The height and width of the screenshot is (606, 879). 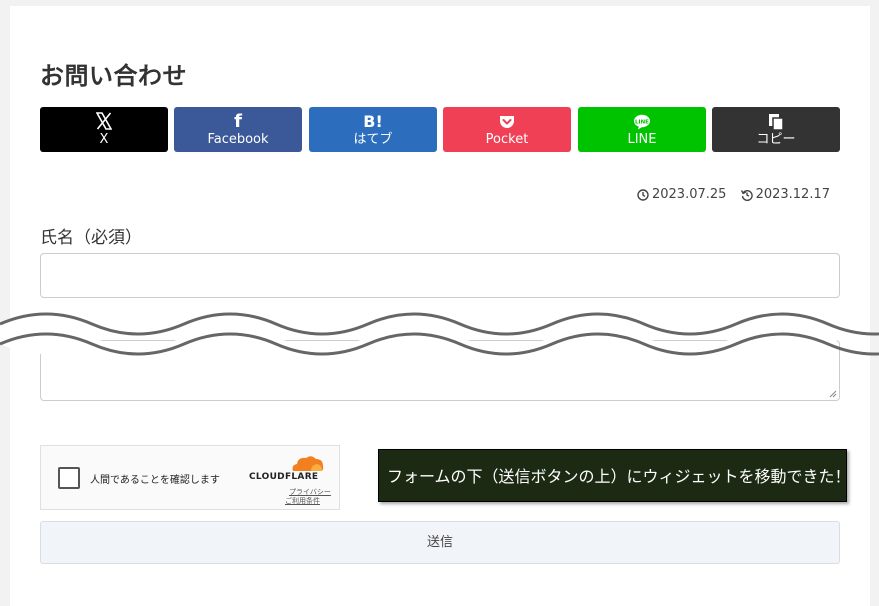 What do you see at coordinates (238, 139) in the screenshot?
I see `share-facebook-label: Facebook` at bounding box center [238, 139].